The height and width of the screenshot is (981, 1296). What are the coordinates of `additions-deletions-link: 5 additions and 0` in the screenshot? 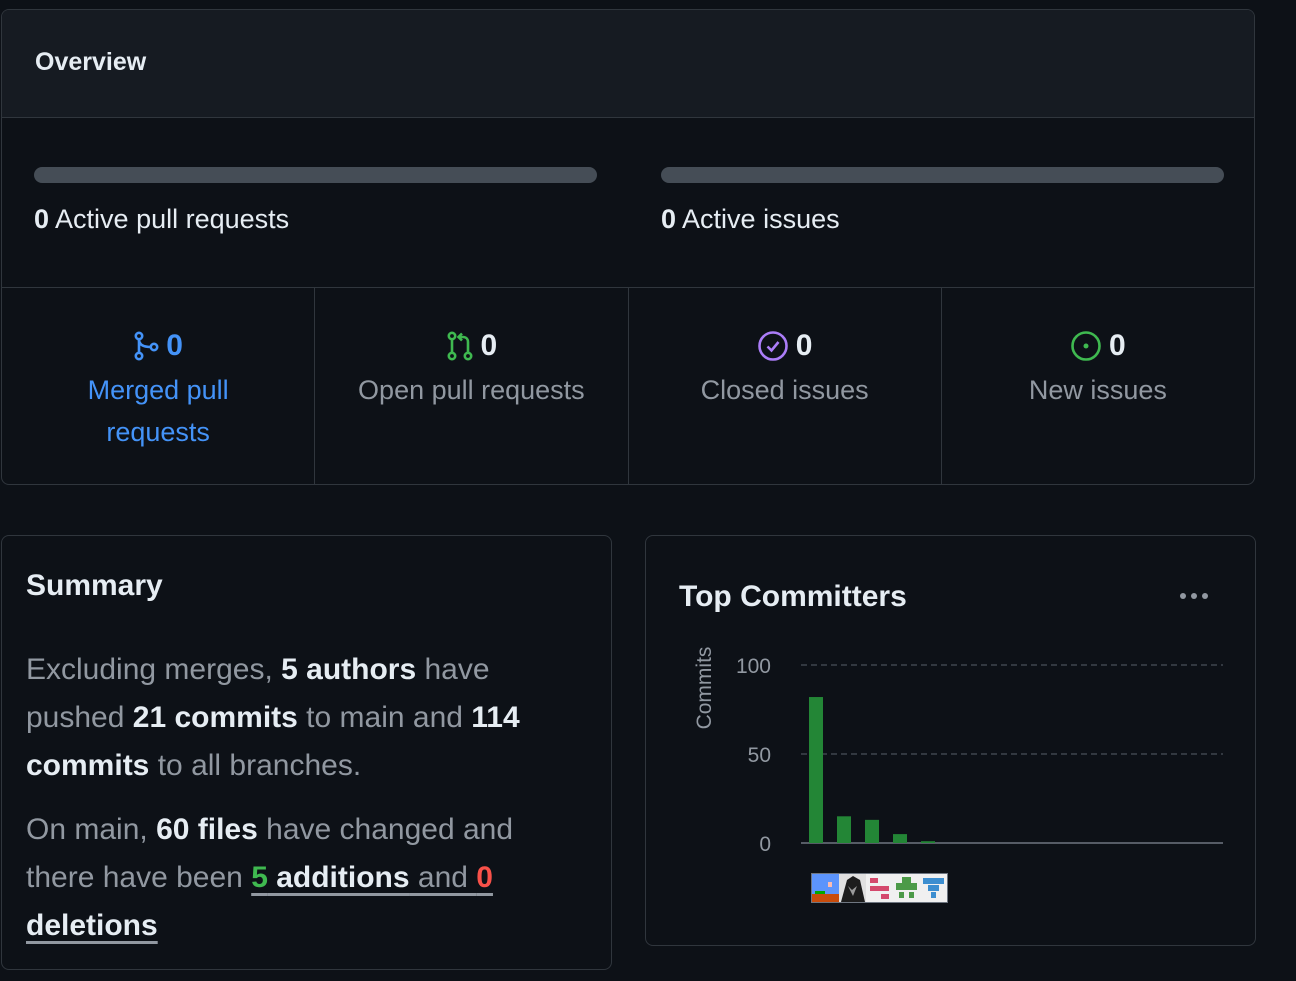 It's located at (372, 877).